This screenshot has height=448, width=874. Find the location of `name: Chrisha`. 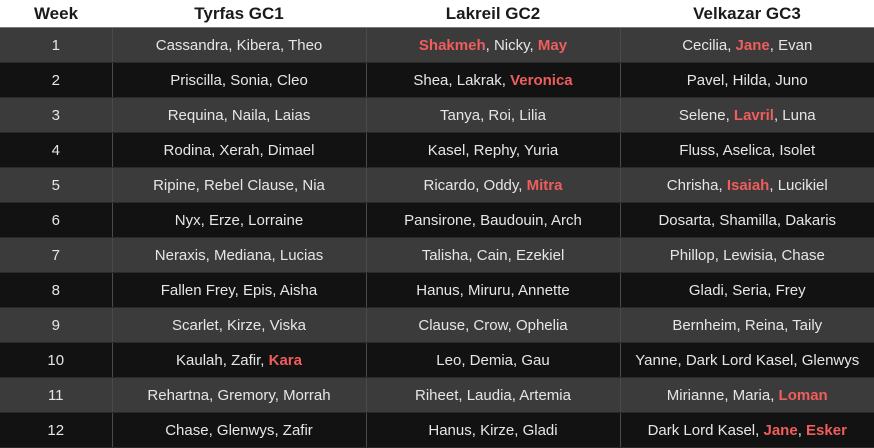

name: Chrisha is located at coordinates (692, 185).